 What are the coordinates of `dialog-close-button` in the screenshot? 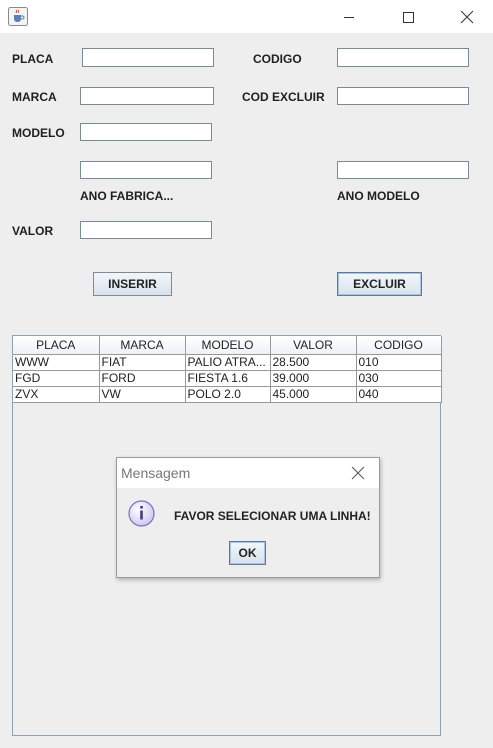 It's located at (358, 473).